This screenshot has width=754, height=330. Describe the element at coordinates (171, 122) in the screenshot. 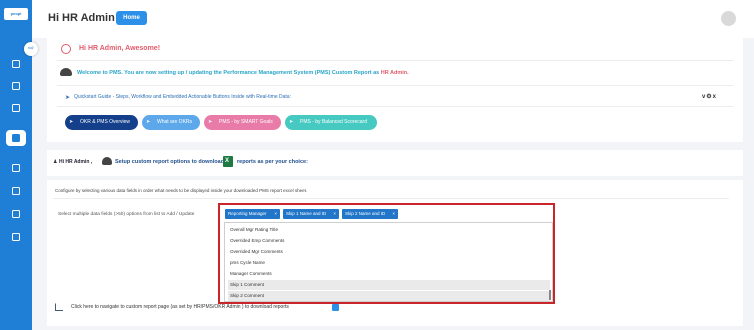

I see `what-are-okrs-button: ➤ What are OKRs` at that location.